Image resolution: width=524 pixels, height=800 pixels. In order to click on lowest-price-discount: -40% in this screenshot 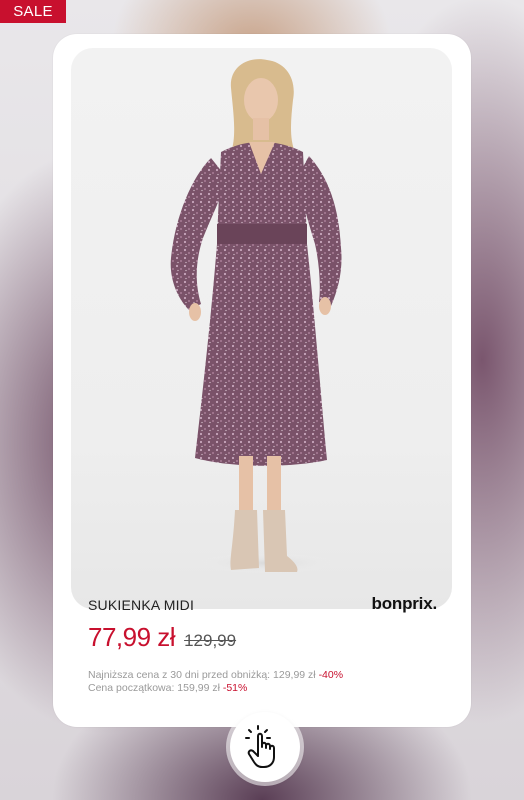, I will do `click(331, 675)`.